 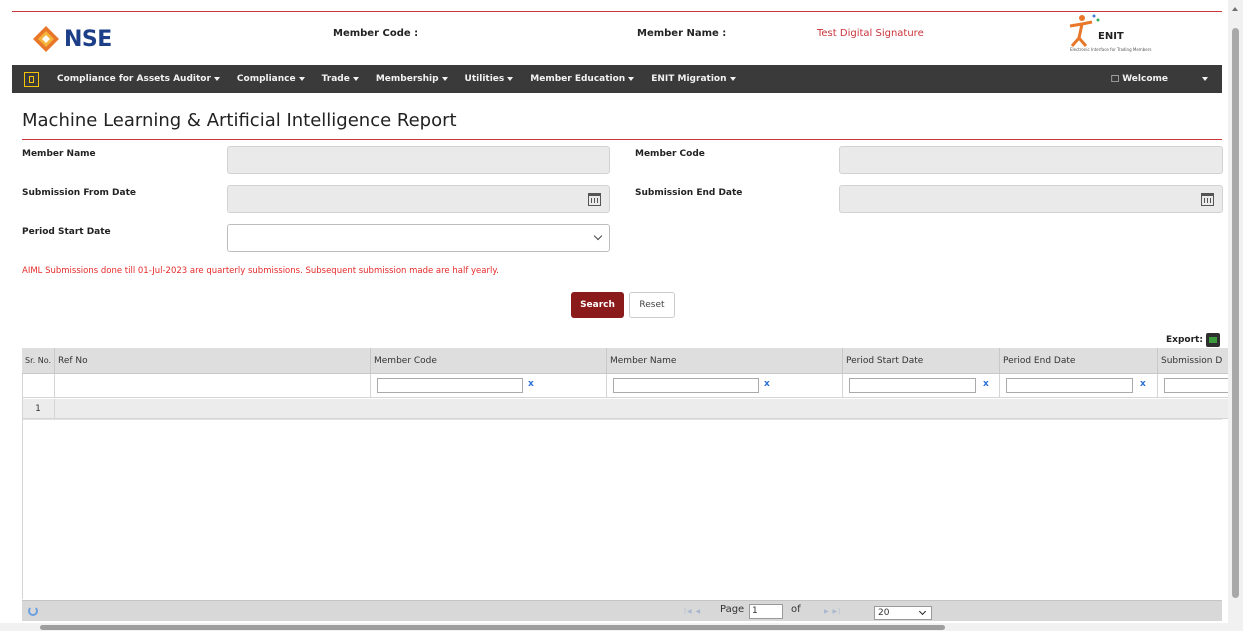 What do you see at coordinates (484, 79) in the screenshot?
I see `nav-item-label: Utilities` at bounding box center [484, 79].